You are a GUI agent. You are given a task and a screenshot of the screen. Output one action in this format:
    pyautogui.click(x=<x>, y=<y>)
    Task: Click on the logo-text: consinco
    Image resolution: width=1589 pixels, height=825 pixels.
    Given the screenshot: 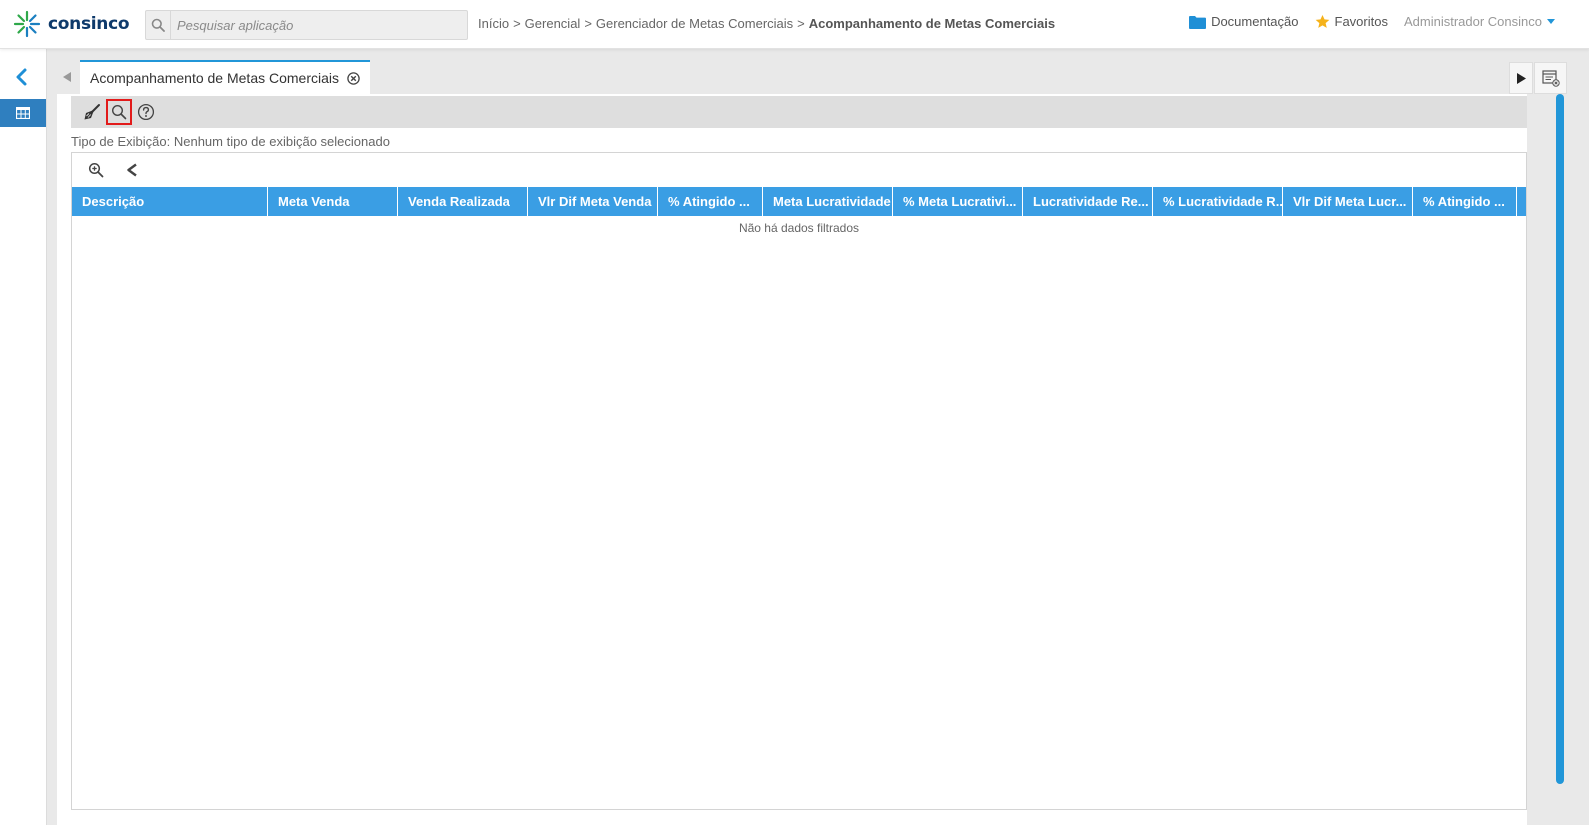 What is the action you would take?
    pyautogui.click(x=89, y=24)
    